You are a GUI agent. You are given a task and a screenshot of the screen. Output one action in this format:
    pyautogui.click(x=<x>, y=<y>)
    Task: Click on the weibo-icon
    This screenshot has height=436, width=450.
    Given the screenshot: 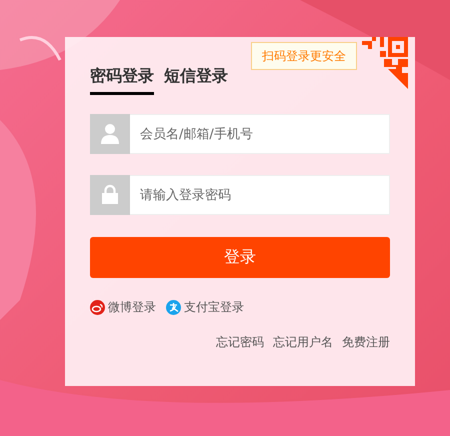 What is the action you would take?
    pyautogui.click(x=97, y=307)
    